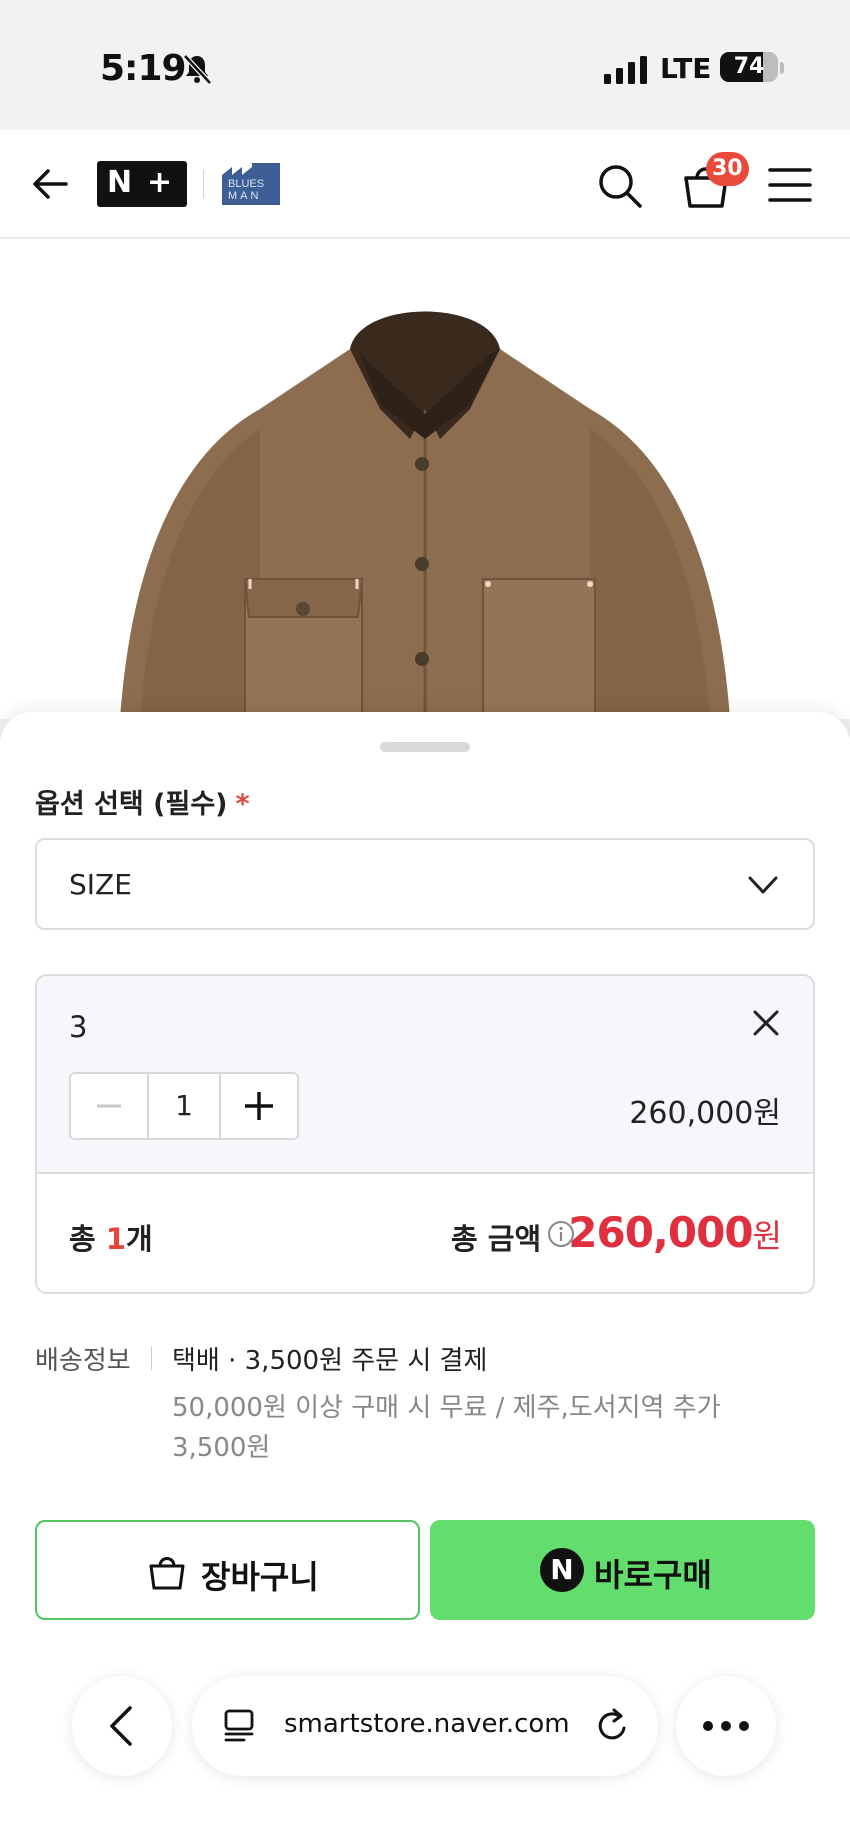 The height and width of the screenshot is (1848, 850). I want to click on bluesman-brand-logo: BLUES MAN, so click(251, 184).